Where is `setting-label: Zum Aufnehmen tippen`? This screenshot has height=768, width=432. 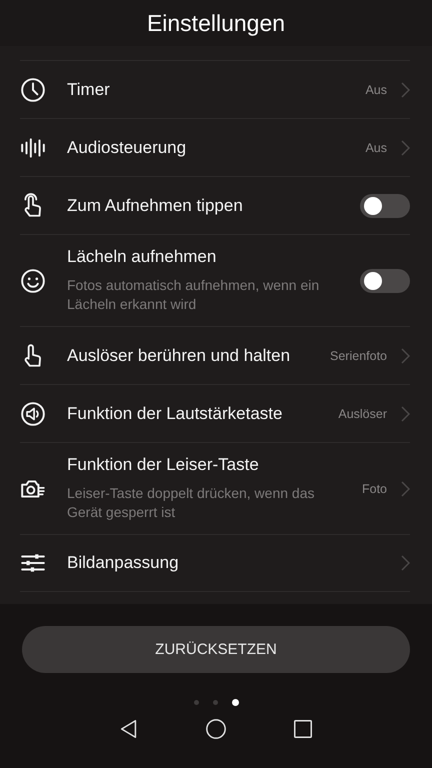 setting-label: Zum Aufnehmen tippen is located at coordinates (213, 206).